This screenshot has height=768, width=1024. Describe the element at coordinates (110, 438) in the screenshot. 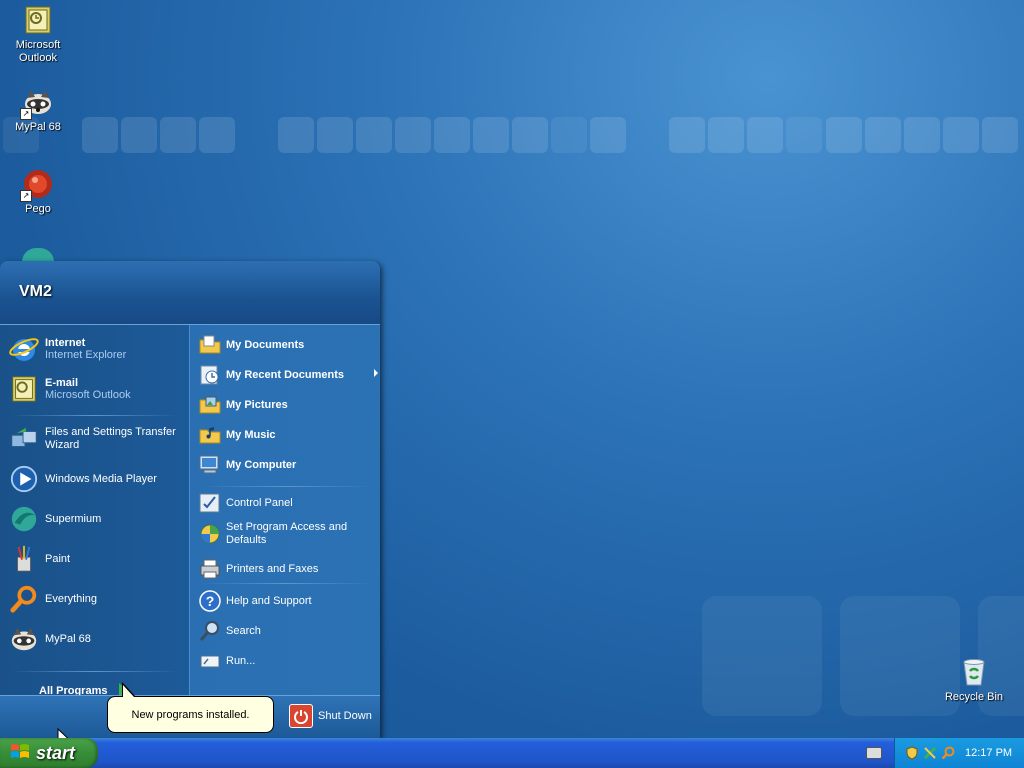

I see `program-label: Files and Settings Transfer Wizard` at that location.